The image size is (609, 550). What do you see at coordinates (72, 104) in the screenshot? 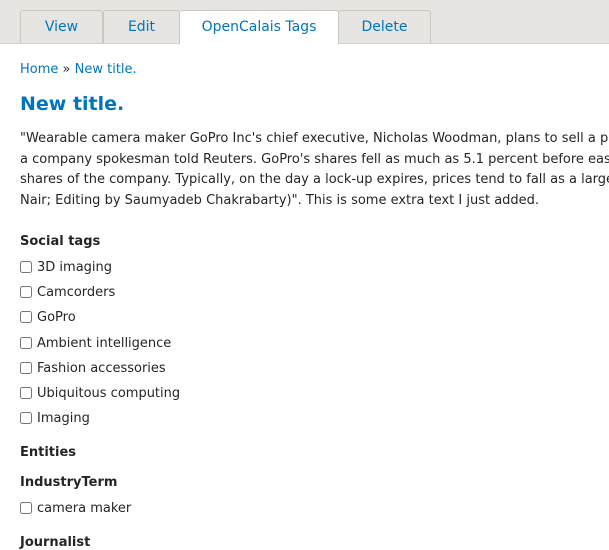
I see `page-title: New title.` at bounding box center [72, 104].